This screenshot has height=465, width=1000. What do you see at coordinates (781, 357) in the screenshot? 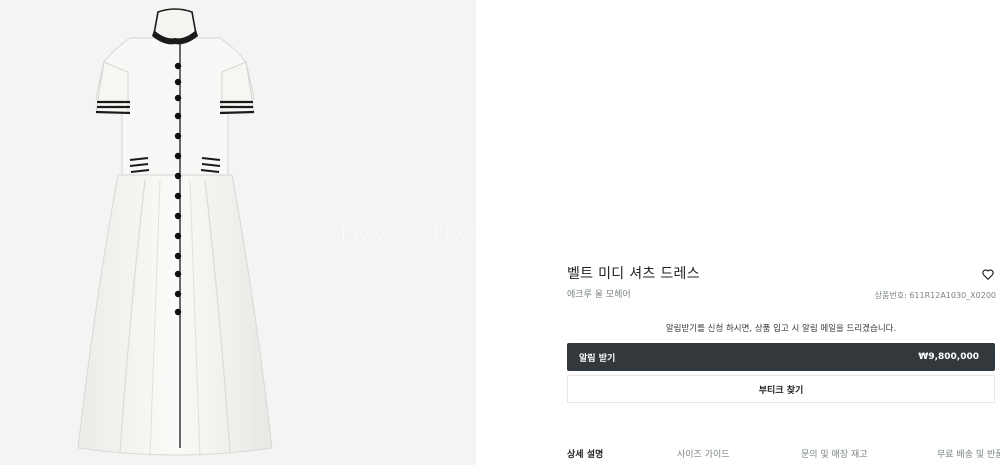
I see `notify-me-button: 알림 받기 ₩9,800,000` at bounding box center [781, 357].